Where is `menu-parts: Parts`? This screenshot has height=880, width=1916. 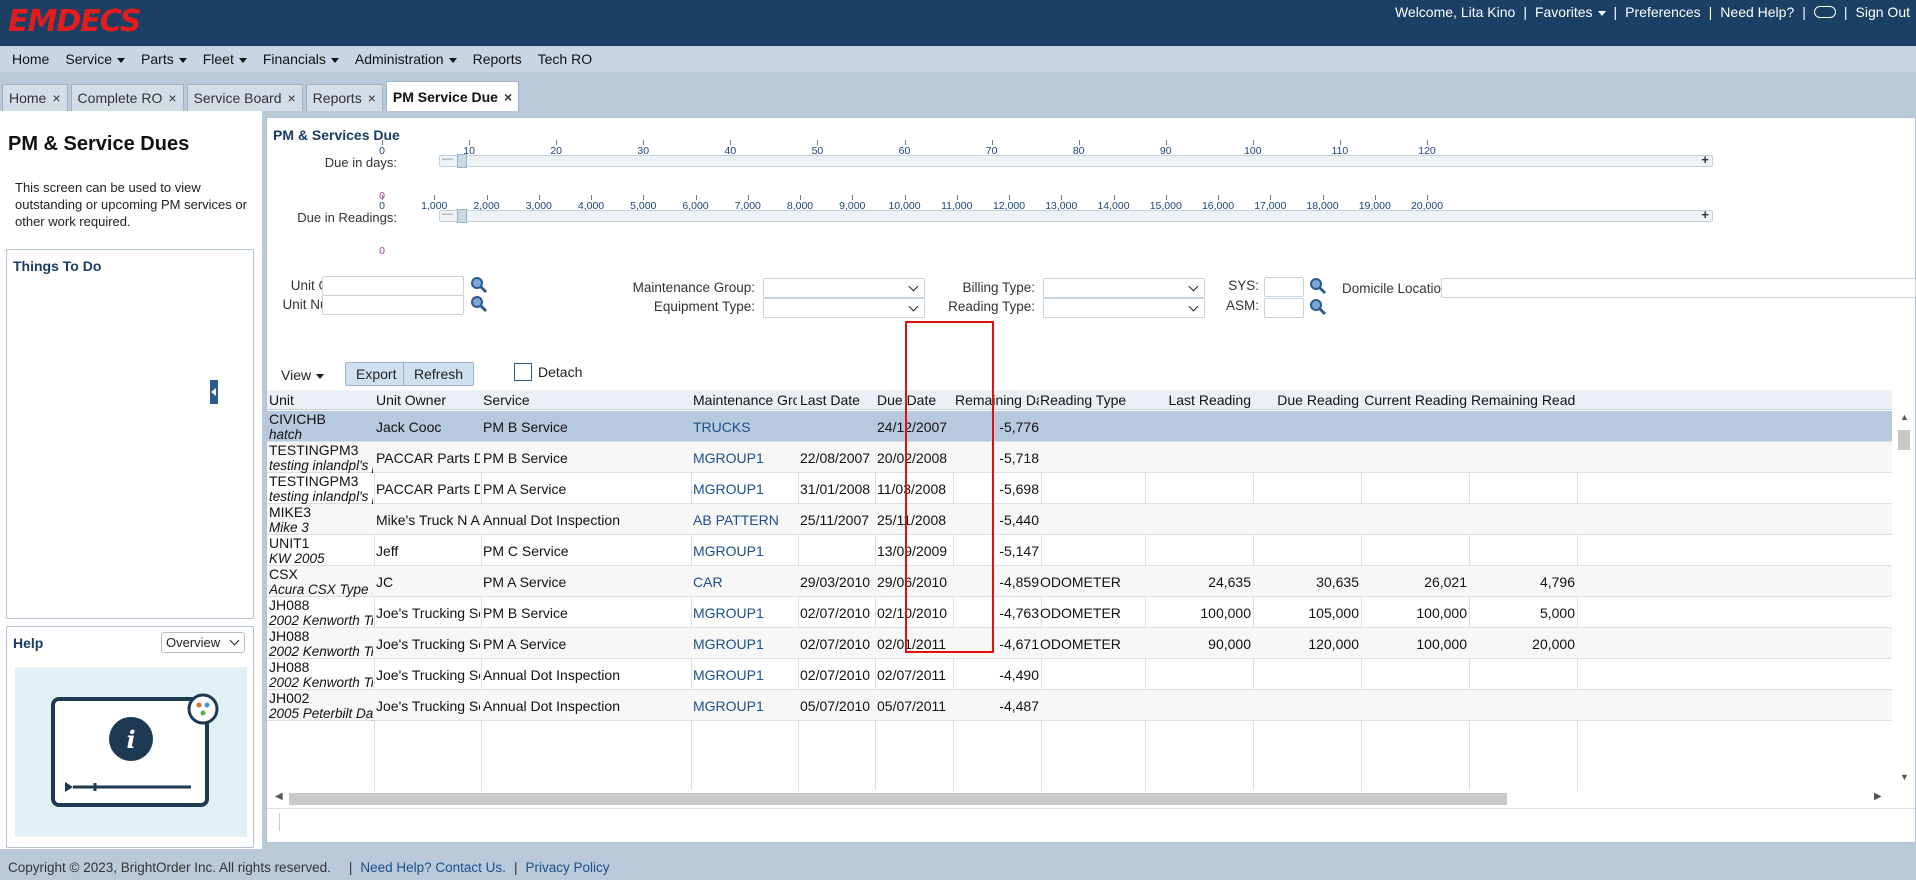
menu-parts: Parts is located at coordinates (164, 59).